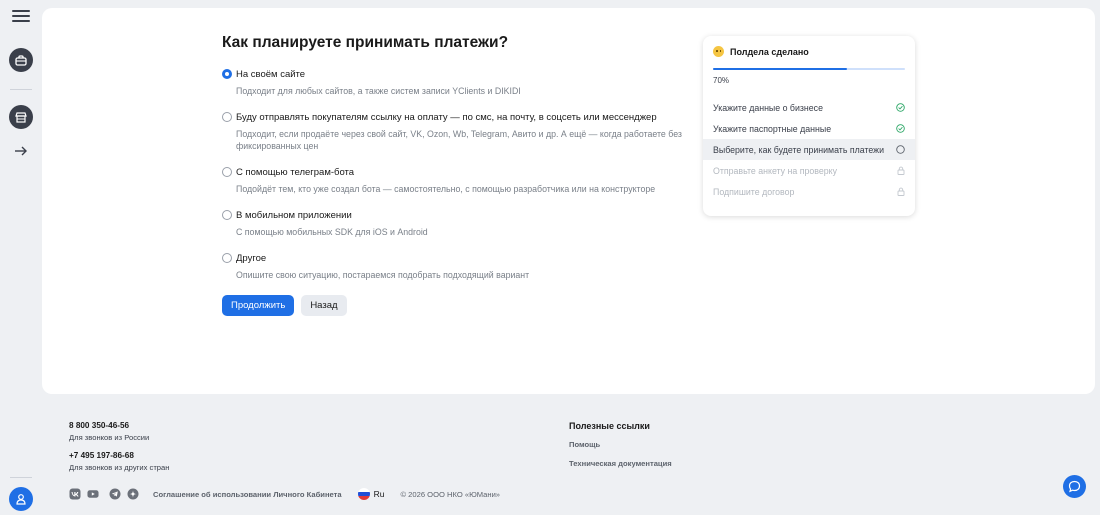 This screenshot has height=515, width=1100. Describe the element at coordinates (620, 463) in the screenshot. I see `tech-docs-link: Техническая документация` at that location.